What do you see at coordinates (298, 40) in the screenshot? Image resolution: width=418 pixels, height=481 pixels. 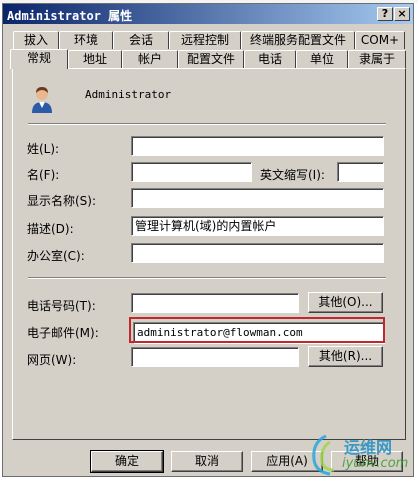 I see `tab-terminal-services-profile: 终端服务配置文件` at bounding box center [298, 40].